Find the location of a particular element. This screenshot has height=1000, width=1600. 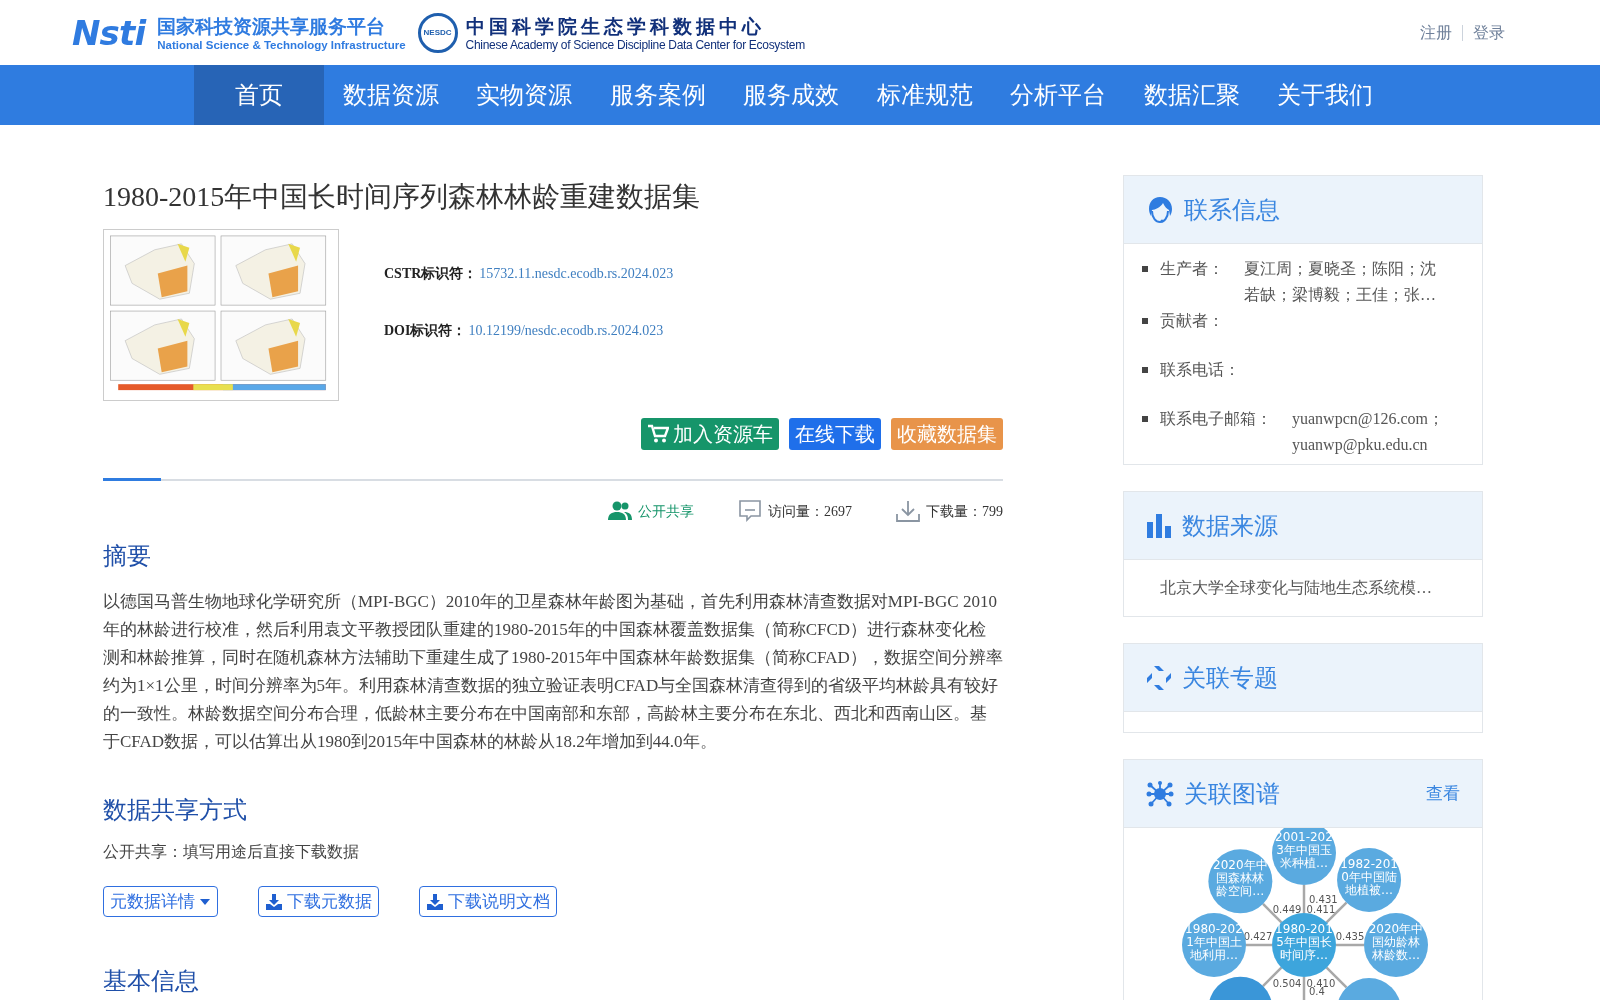

center-name-en: Chinese Academy of Science Discipline Data Center for Ecosystem is located at coordinates (635, 44).